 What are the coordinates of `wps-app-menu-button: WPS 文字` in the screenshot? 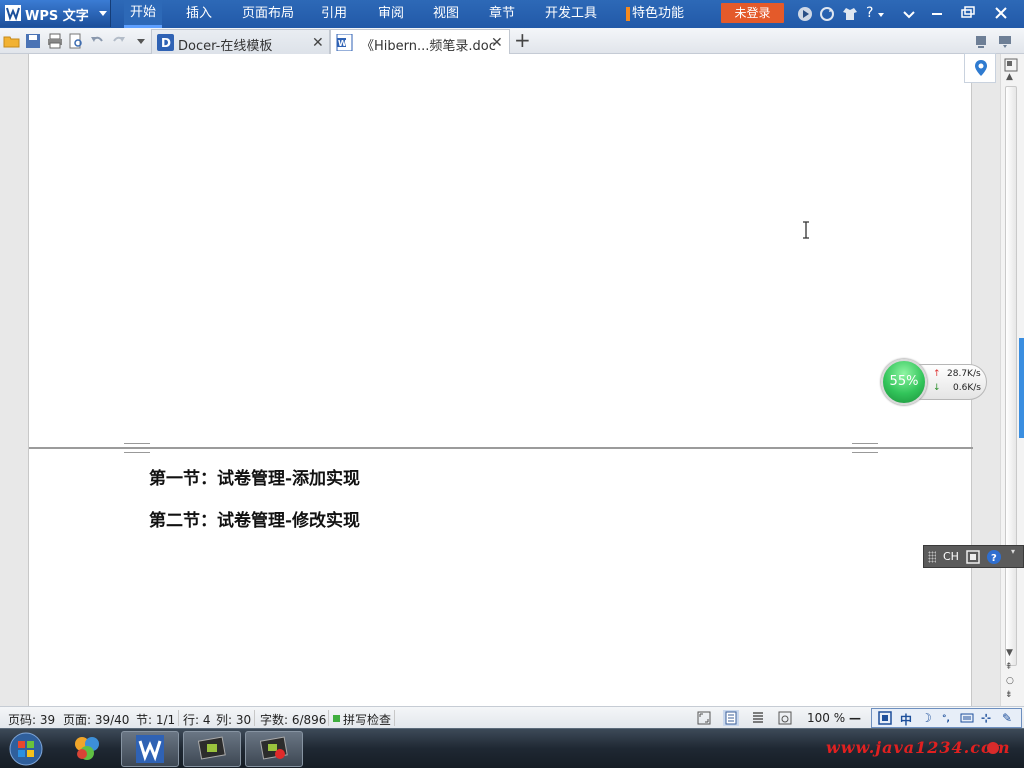 It's located at (55, 13).